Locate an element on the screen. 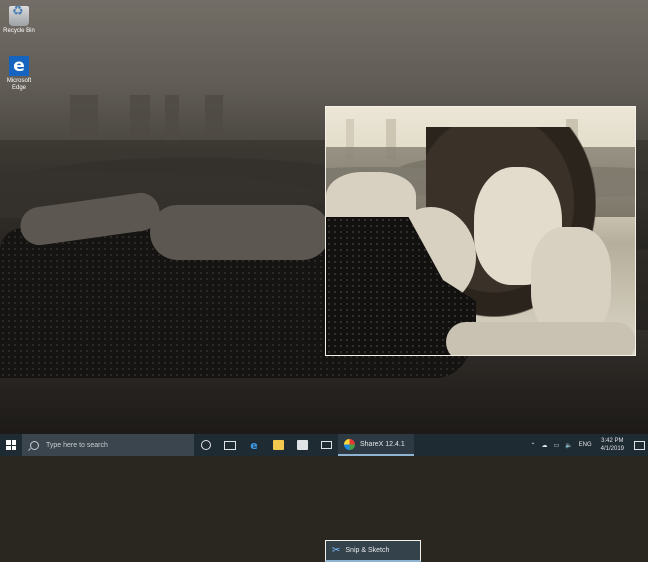 Image resolution: width=648 pixels, height=562 pixels. volume-icon: 🔈 is located at coordinates (568, 445).